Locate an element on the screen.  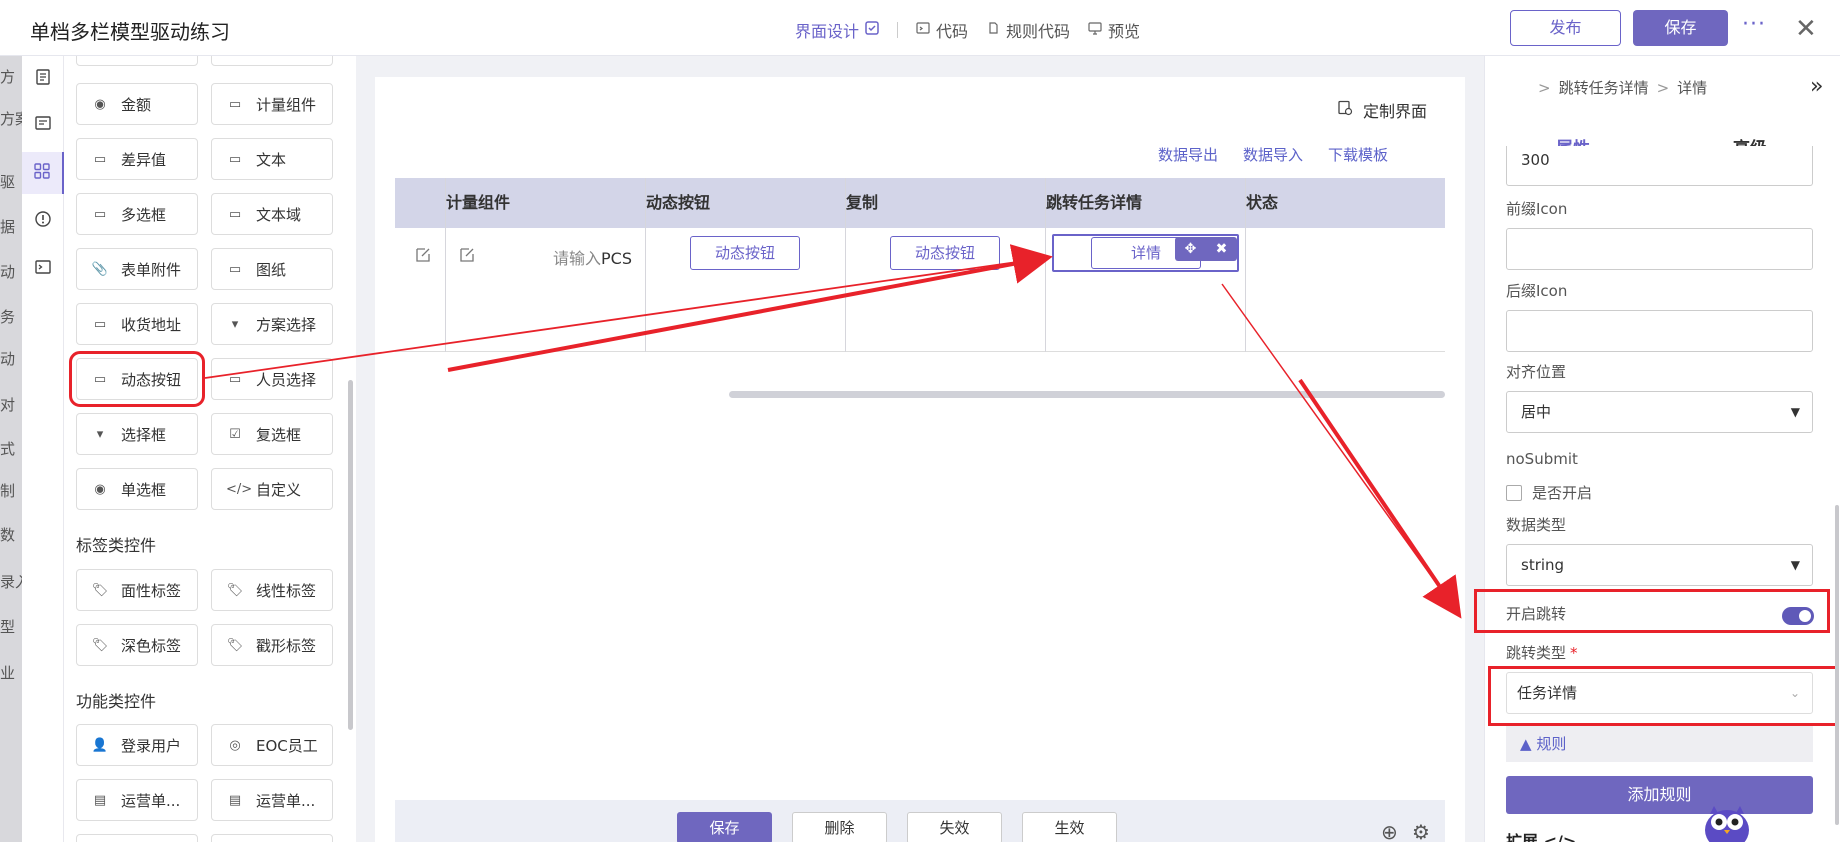
bottom-save-button: 保存 is located at coordinates (724, 827).